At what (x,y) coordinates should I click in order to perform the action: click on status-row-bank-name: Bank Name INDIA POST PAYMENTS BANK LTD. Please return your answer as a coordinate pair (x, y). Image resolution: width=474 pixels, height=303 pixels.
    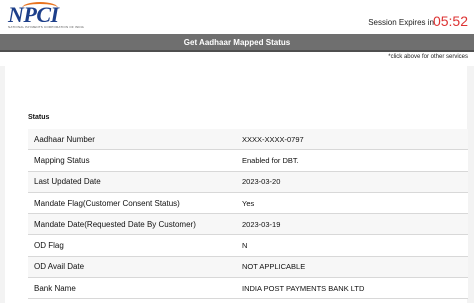
    Looking at the image, I should click on (248, 289).